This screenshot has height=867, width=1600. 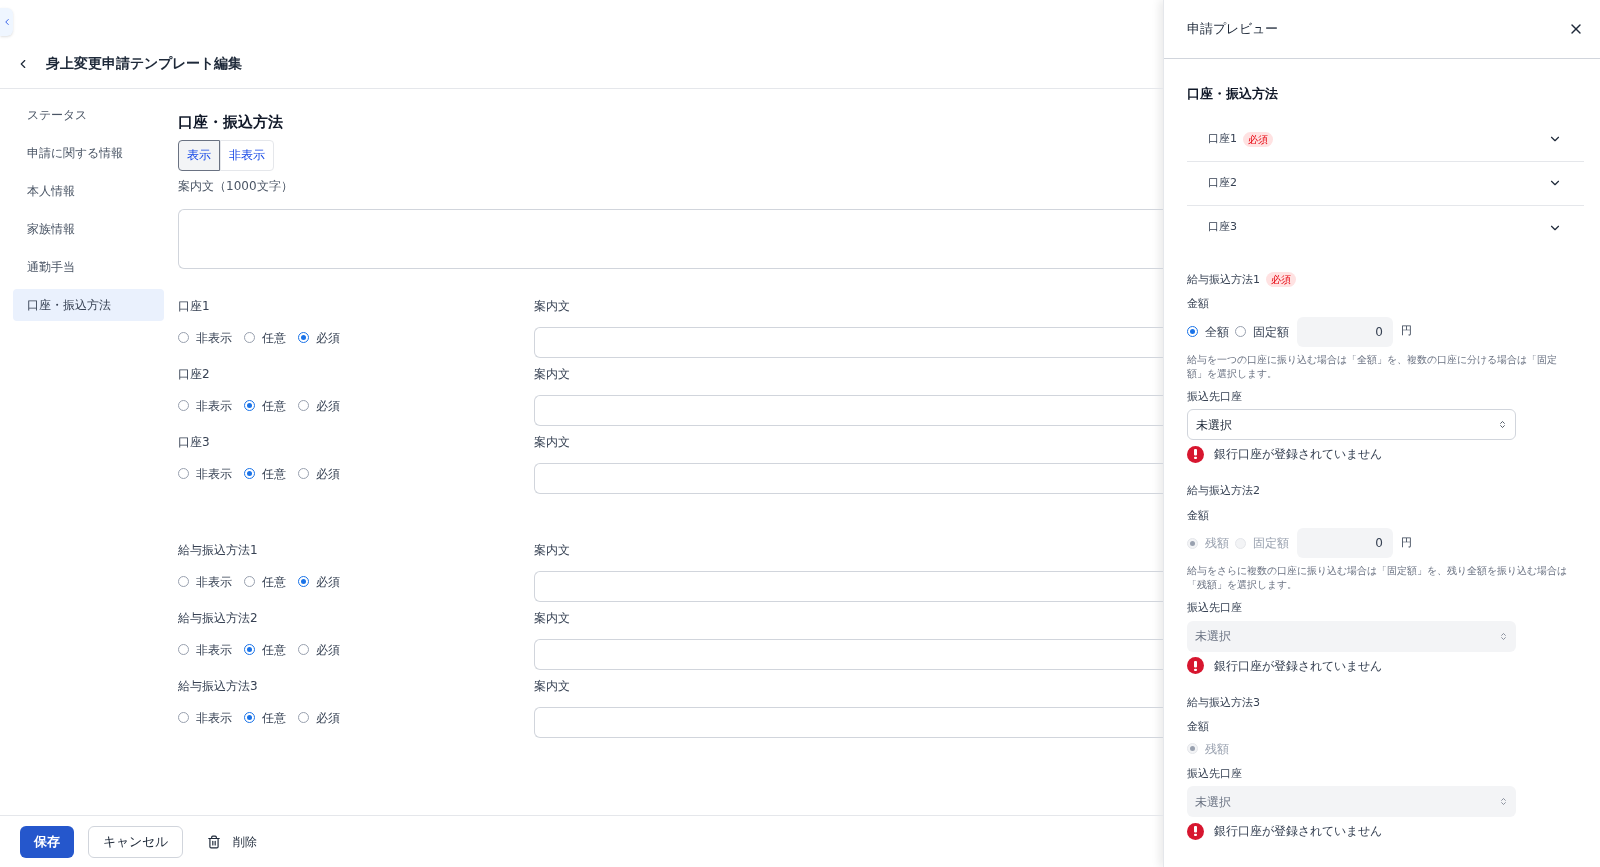 I want to click on sidebar-item: 口座・振込方法, so click(x=88, y=305).